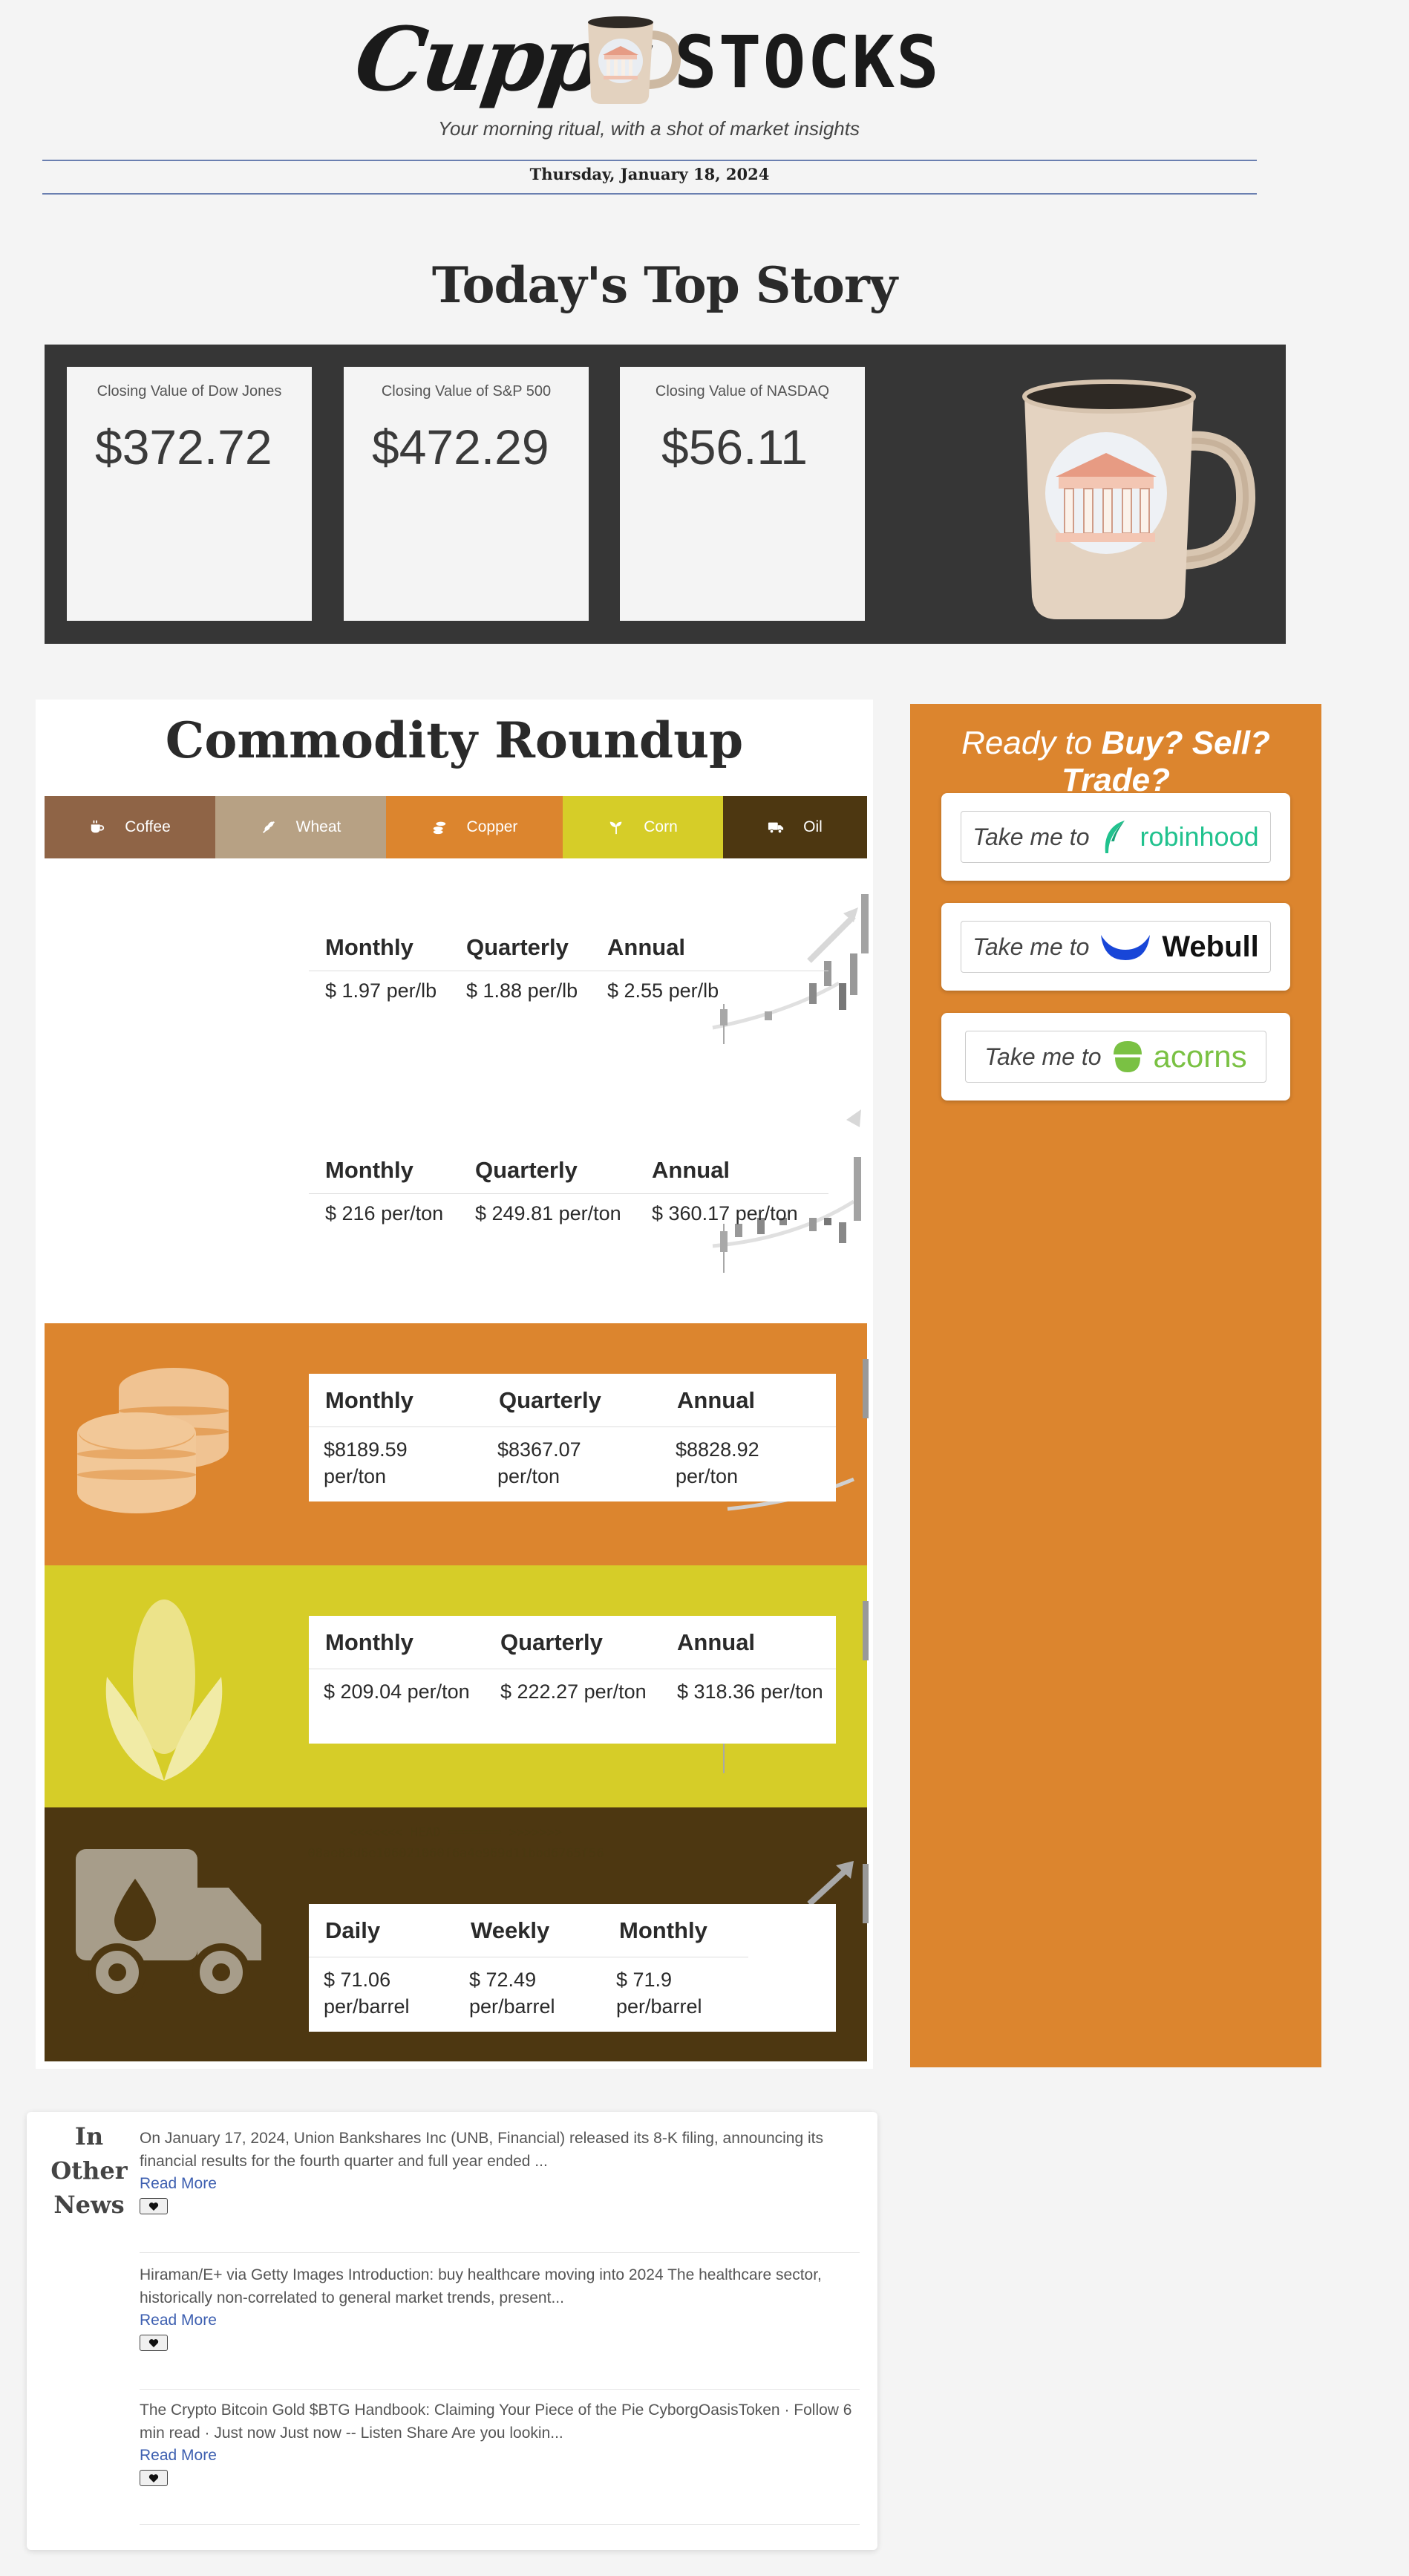 The image size is (1409, 2576). What do you see at coordinates (717, 1462) in the screenshot?
I see `copper-annual-value: $8828.92 per/ton` at bounding box center [717, 1462].